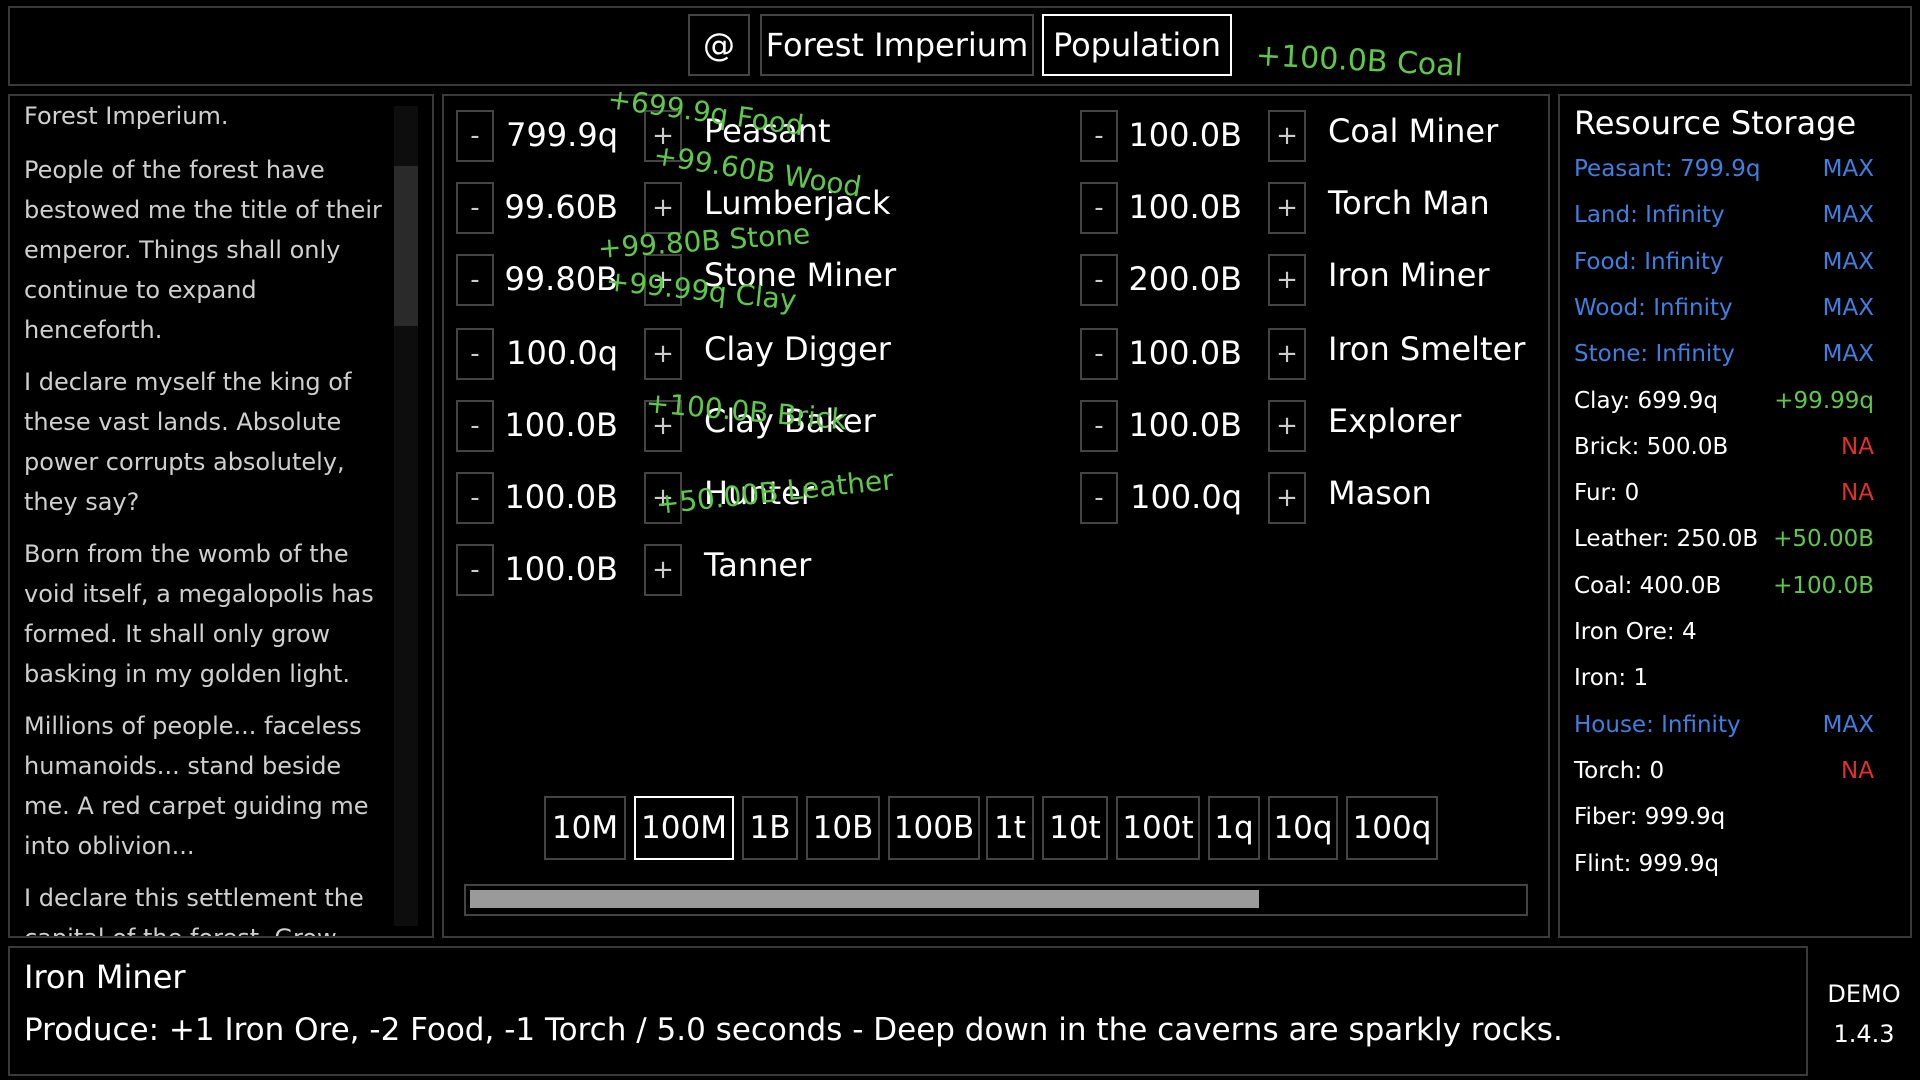 Image resolution: width=1920 pixels, height=1080 pixels. Describe the element at coordinates (1394, 421) in the screenshot. I see `job-explorer: Explorer` at that location.